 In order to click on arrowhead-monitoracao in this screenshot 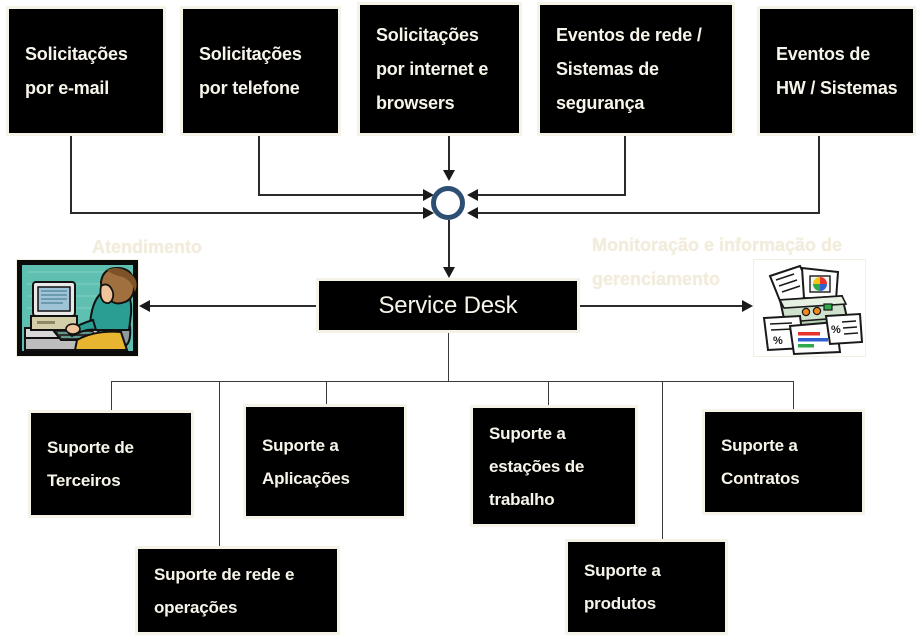, I will do `click(747, 306)`.